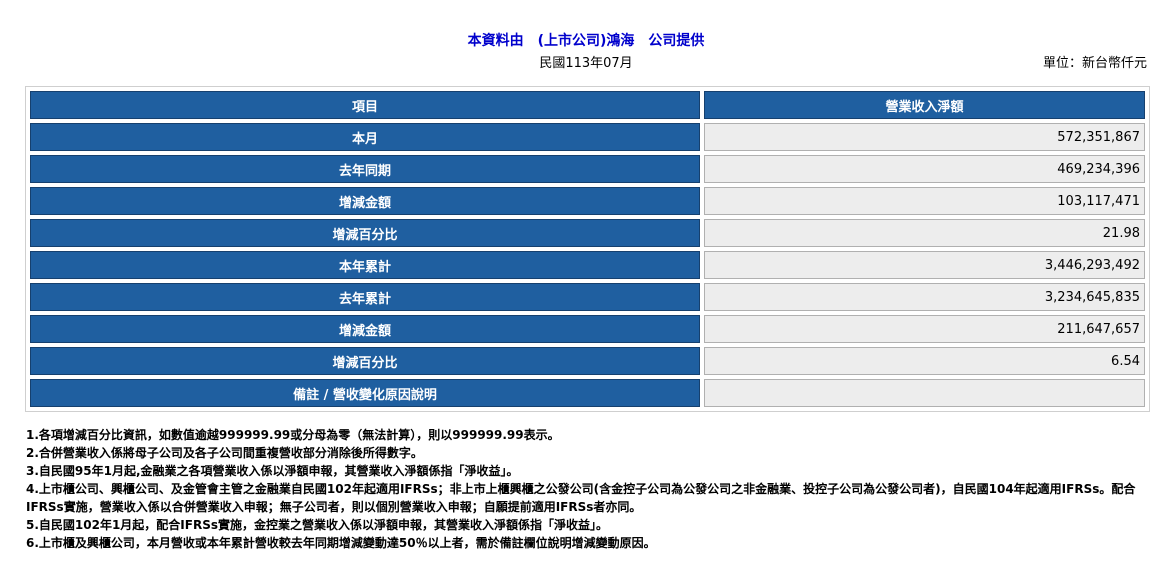  I want to click on table-row: 增減金額 103,117,471, so click(587, 201).